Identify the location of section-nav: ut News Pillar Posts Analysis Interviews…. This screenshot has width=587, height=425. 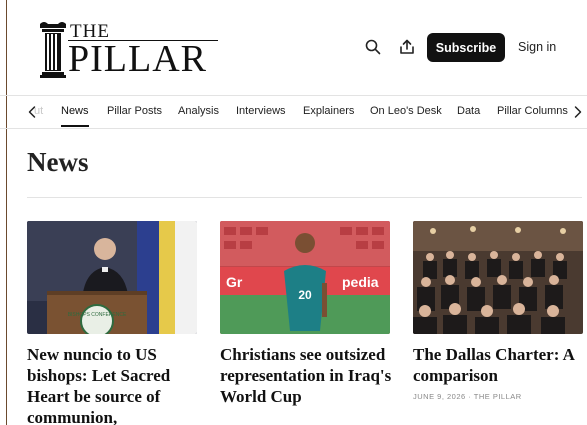
(293, 112).